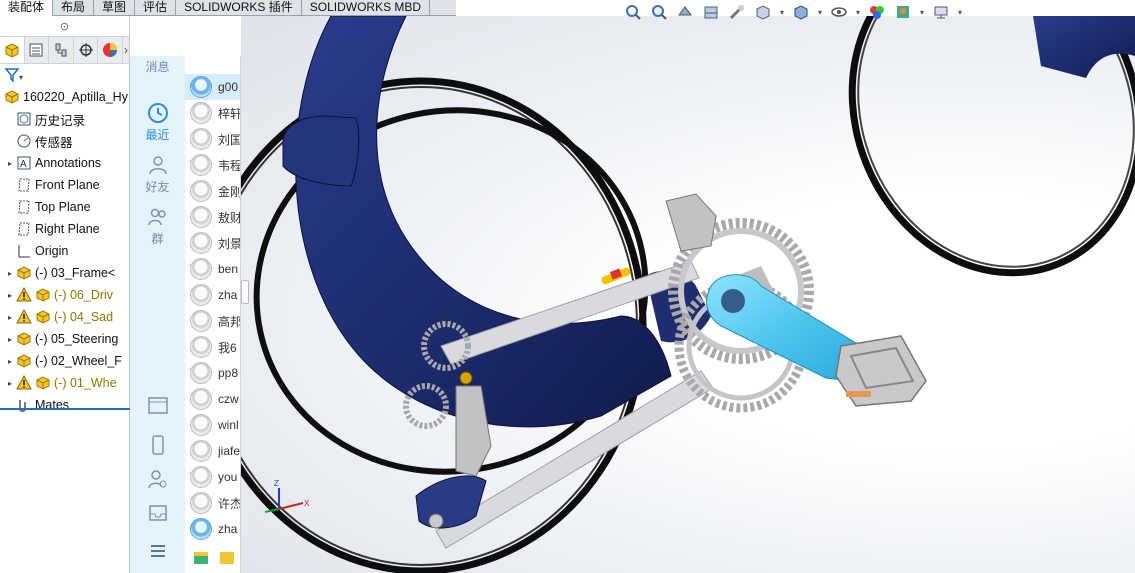 This screenshot has height=573, width=1135. Describe the element at coordinates (157, 551) in the screenshot. I see `menu-icon` at that location.